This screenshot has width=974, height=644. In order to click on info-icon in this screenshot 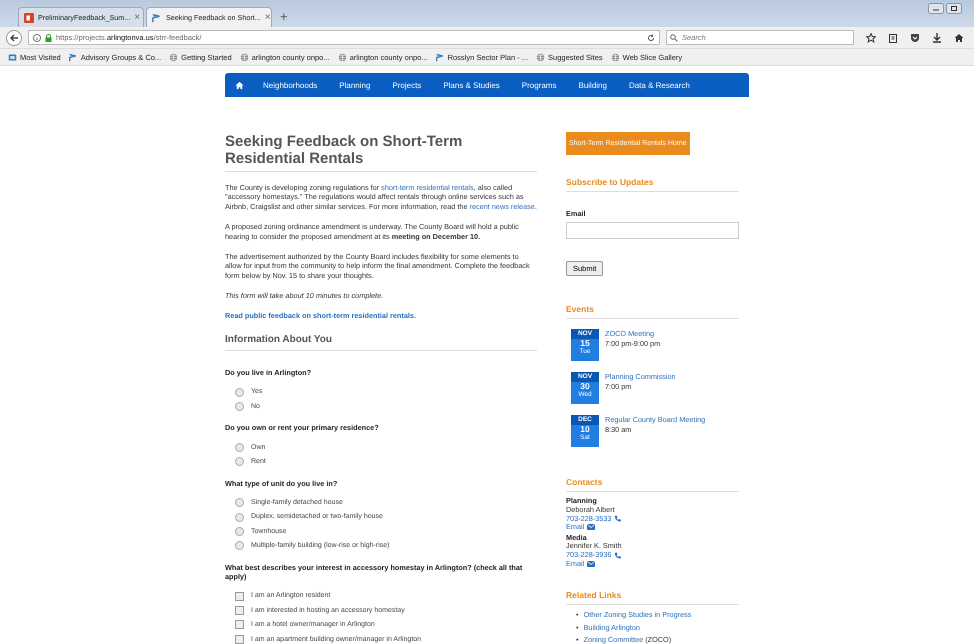, I will do `click(37, 38)`.